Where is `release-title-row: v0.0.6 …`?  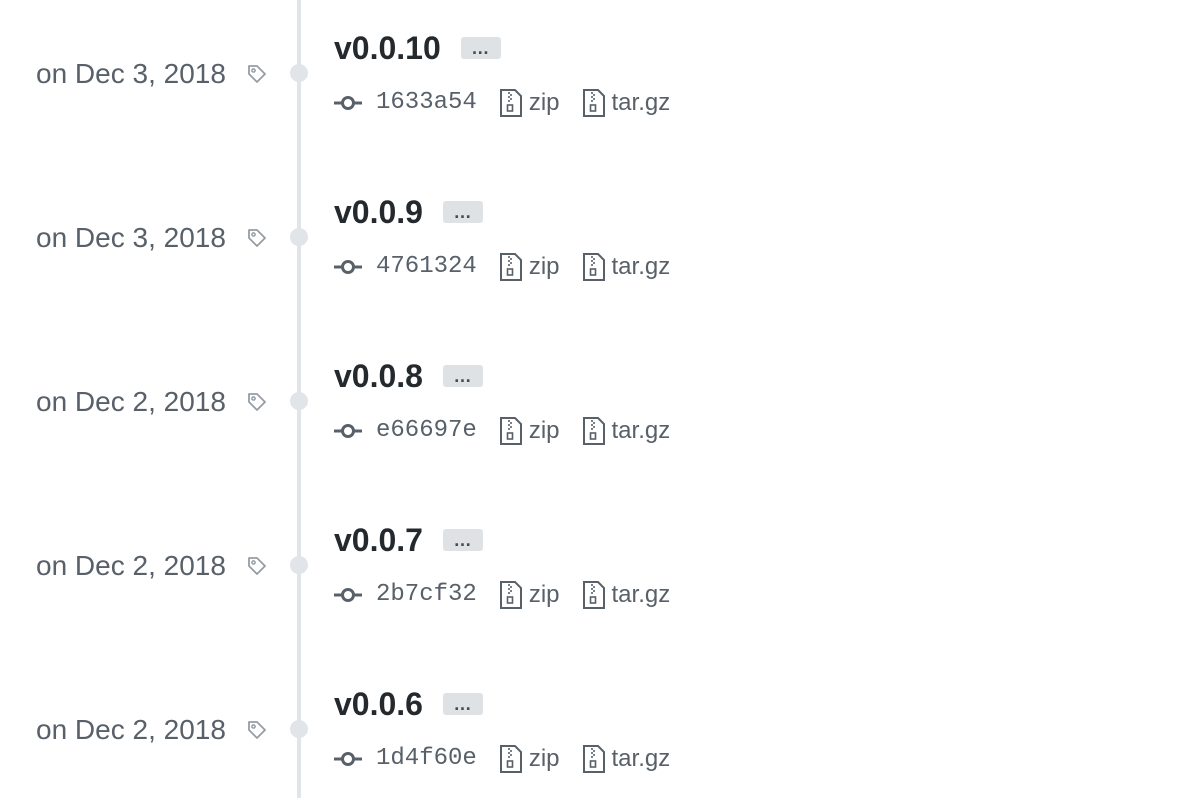
release-title-row: v0.0.6 … is located at coordinates (408, 704).